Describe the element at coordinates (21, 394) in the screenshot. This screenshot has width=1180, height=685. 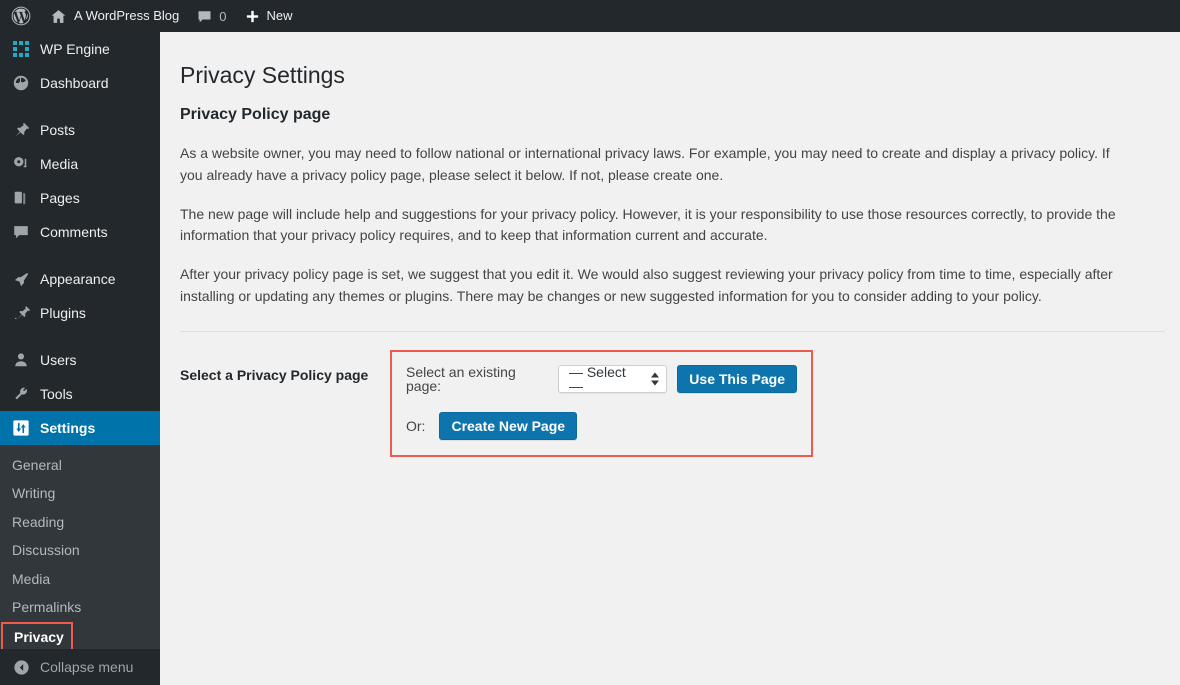
I see `wrench-icon` at that location.